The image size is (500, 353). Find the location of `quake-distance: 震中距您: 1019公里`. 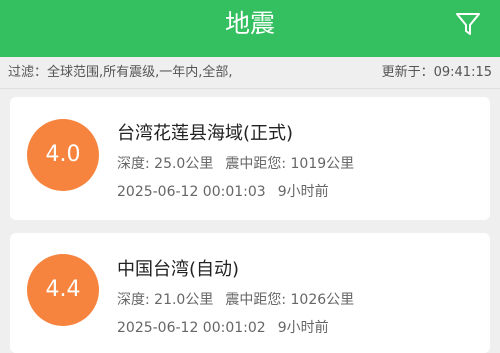

quake-distance: 震中距您: 1019公里 is located at coordinates (290, 164).